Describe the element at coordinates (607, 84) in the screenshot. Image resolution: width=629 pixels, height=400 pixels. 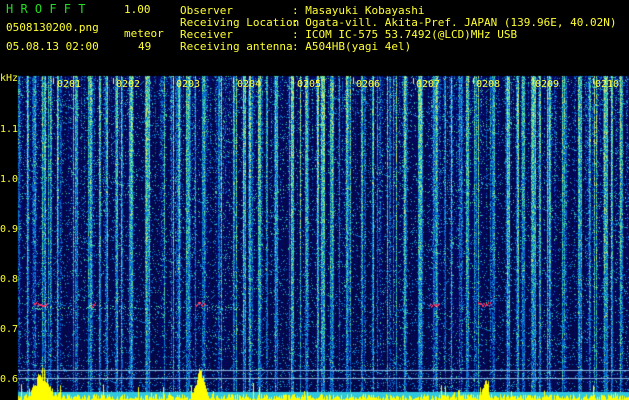
I see `time-label: 0210` at that location.